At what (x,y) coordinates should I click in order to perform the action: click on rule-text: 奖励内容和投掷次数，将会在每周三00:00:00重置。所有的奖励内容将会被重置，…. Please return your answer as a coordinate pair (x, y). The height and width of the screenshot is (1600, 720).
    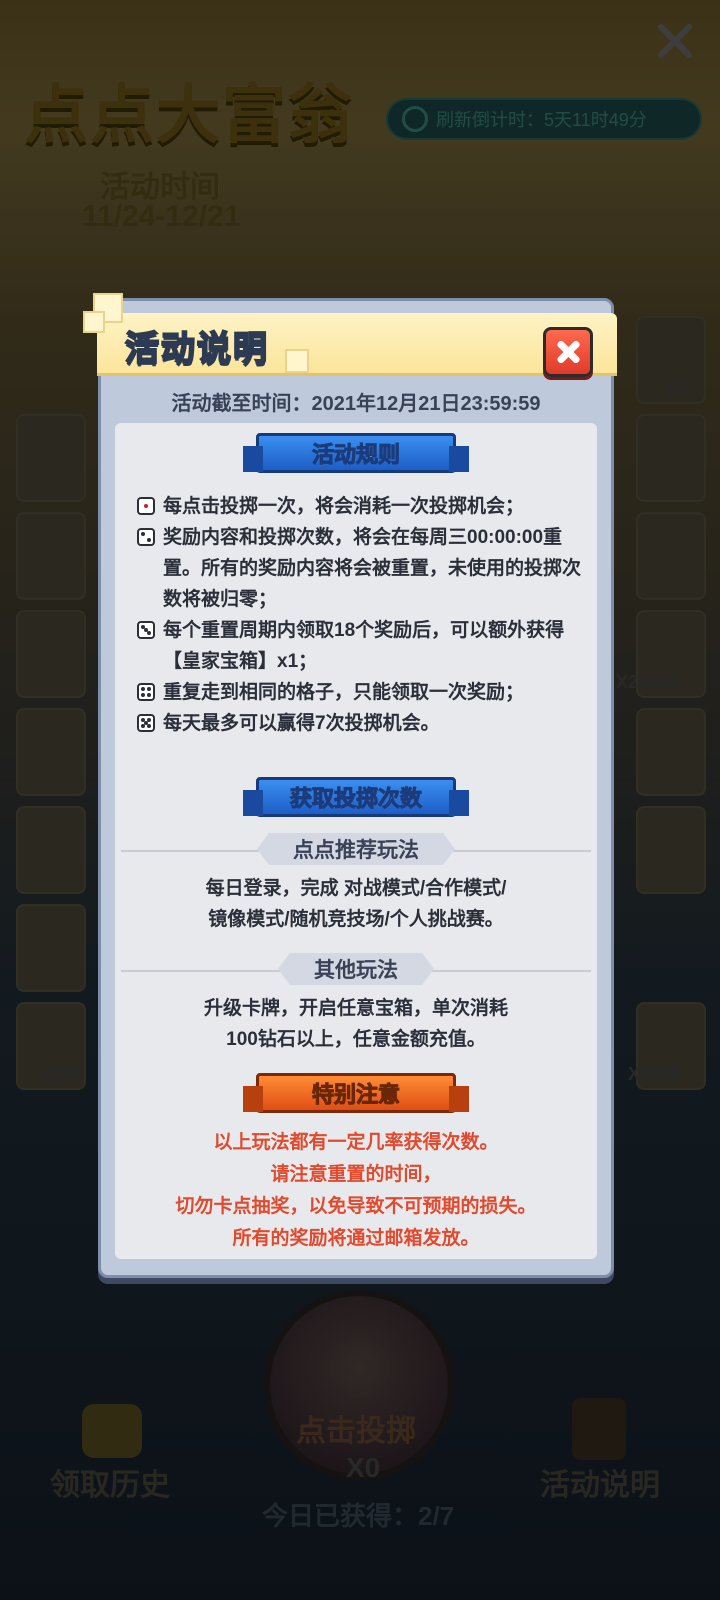
    Looking at the image, I should click on (372, 568).